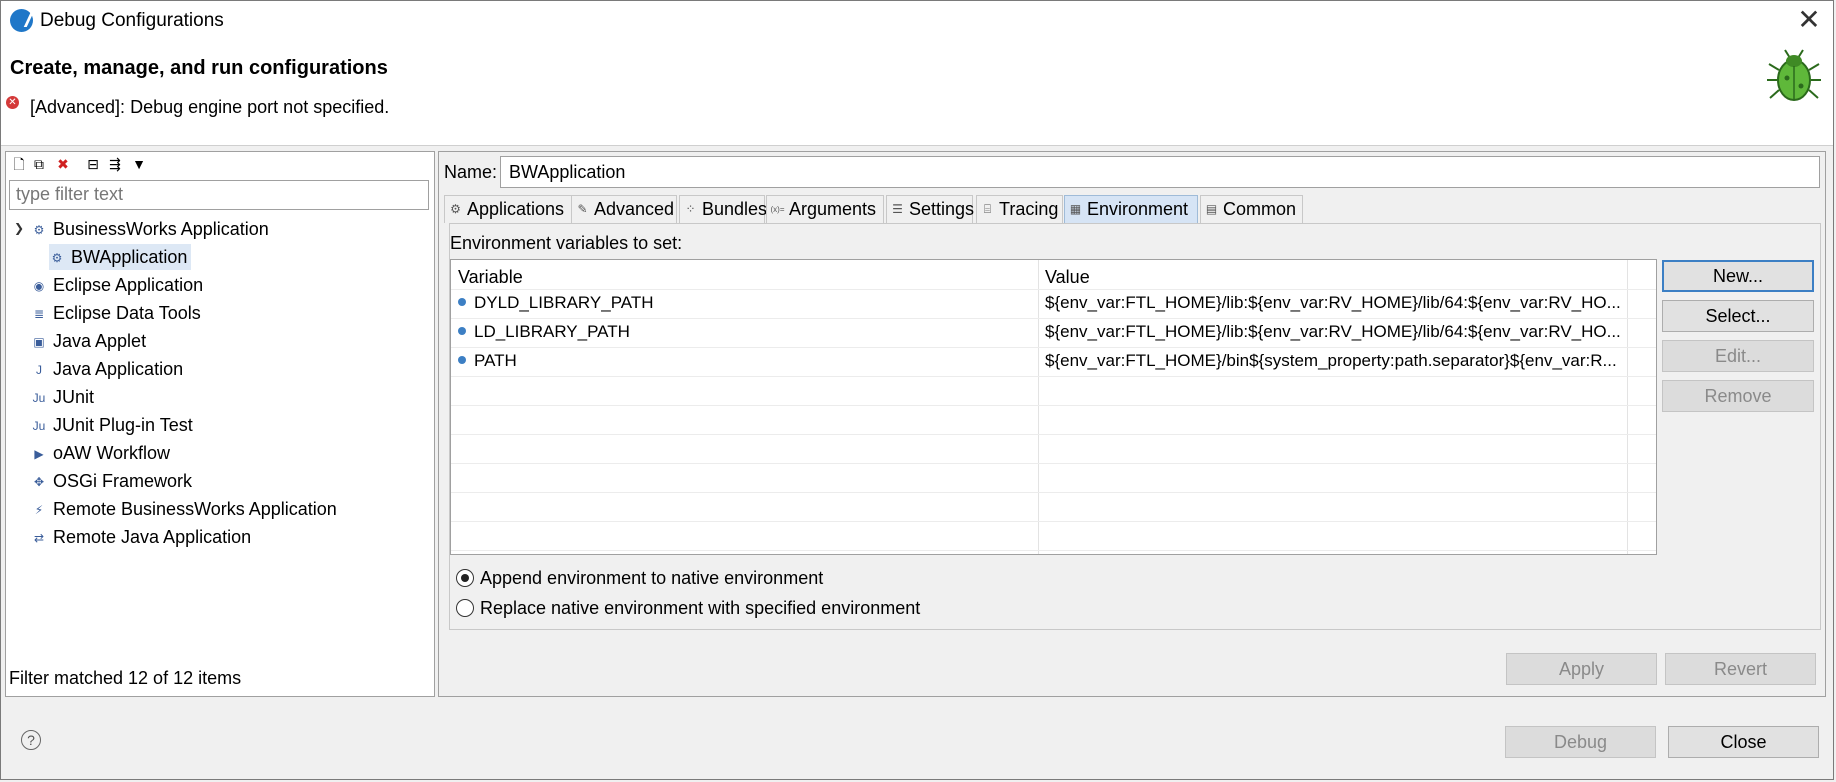 Image resolution: width=1836 pixels, height=782 pixels. What do you see at coordinates (1260, 209) in the screenshot?
I see `tab-label: Common` at bounding box center [1260, 209].